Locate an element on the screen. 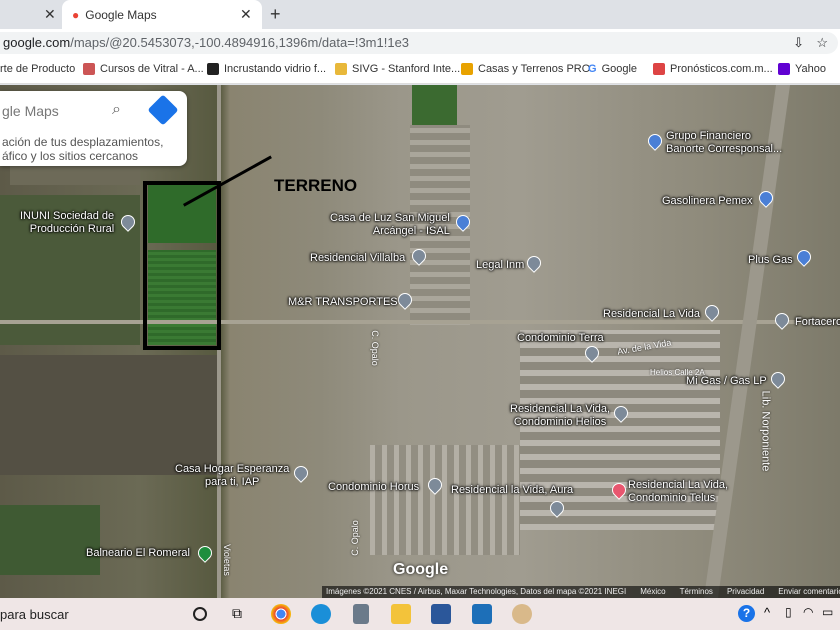 The width and height of the screenshot is (840, 630). url-host: google.com is located at coordinates (37, 42).